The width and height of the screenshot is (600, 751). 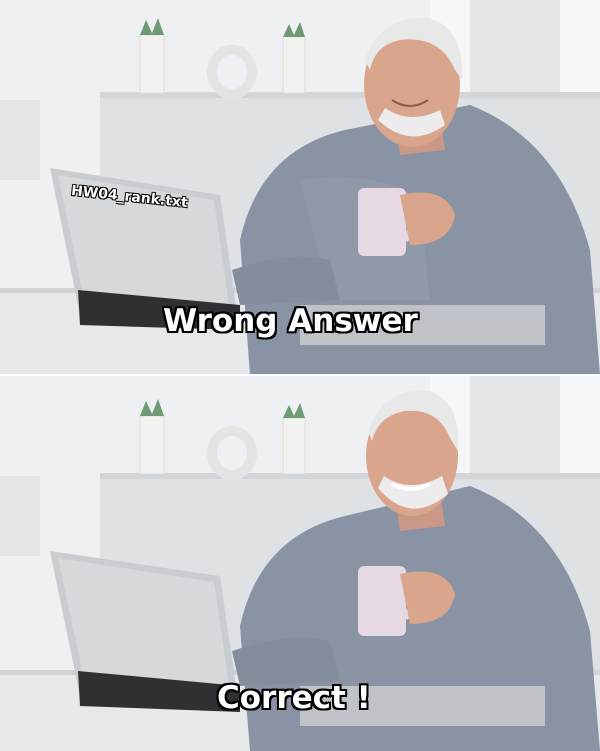 I want to click on bottom-caption: Correct !, so click(x=294, y=698).